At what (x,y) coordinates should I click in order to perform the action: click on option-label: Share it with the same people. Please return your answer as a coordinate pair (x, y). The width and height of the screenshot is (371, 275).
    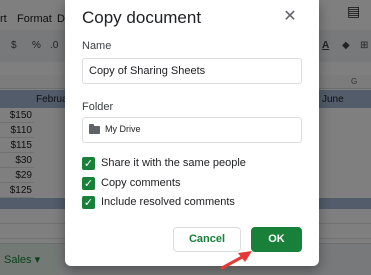
    Looking at the image, I should click on (173, 163).